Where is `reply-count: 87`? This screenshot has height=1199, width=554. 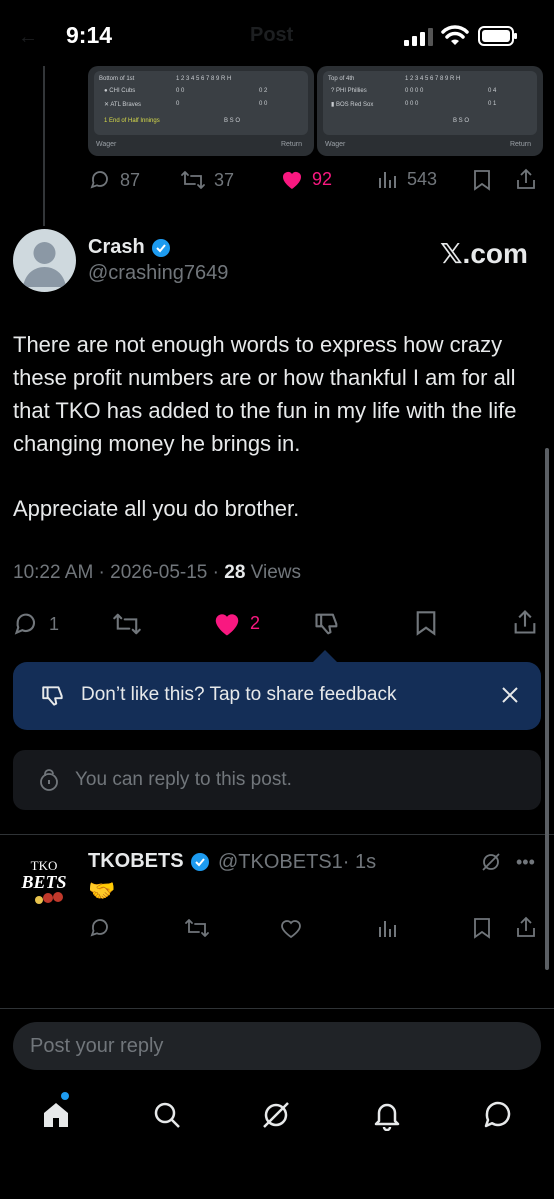
reply-count: 87 is located at coordinates (130, 179).